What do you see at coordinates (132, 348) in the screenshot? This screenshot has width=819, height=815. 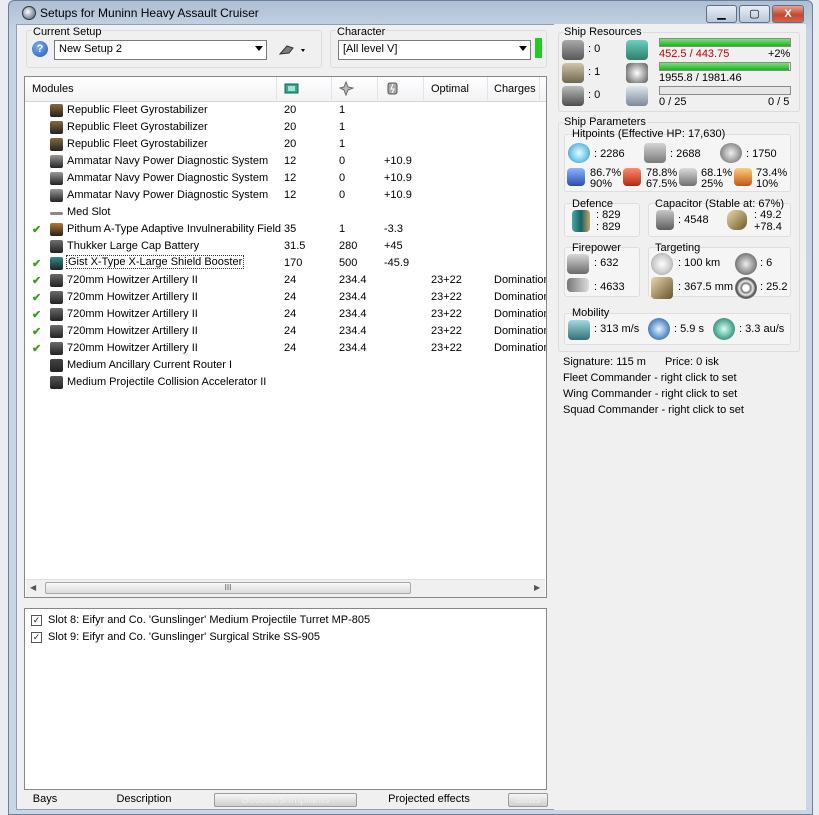 I see `module-name: 720mm Howitzer Artillery II` at bounding box center [132, 348].